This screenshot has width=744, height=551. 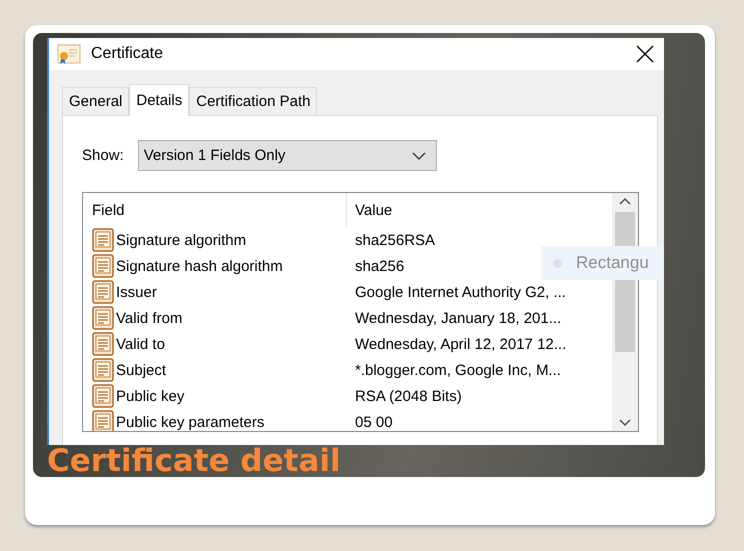 I want to click on slide-caption: Certificate detail, so click(x=194, y=461).